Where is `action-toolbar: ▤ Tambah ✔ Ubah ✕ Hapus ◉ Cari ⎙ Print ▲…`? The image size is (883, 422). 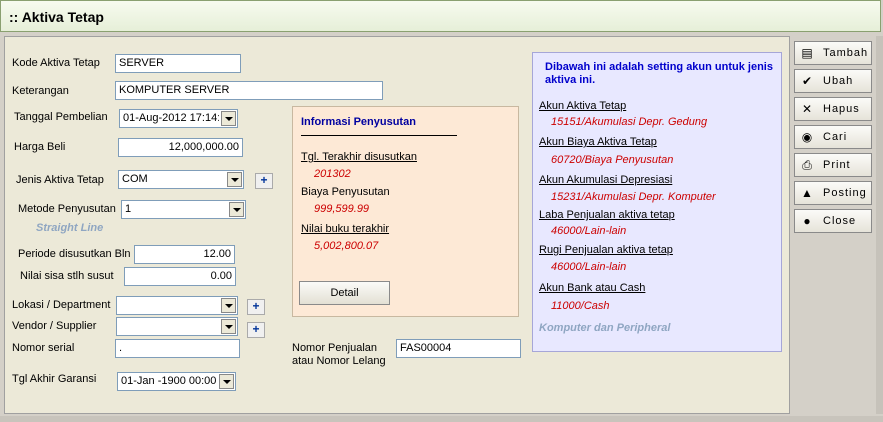 action-toolbar: ▤ Tambah ✔ Ubah ✕ Hapus ◉ Cari ⎙ Print ▲… is located at coordinates (833, 136).